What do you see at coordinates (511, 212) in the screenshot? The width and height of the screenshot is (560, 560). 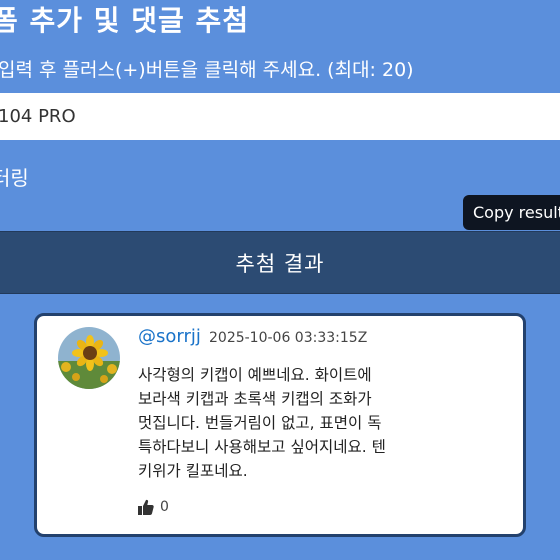 I see `copy-result-tooltip: Copy result` at bounding box center [511, 212].